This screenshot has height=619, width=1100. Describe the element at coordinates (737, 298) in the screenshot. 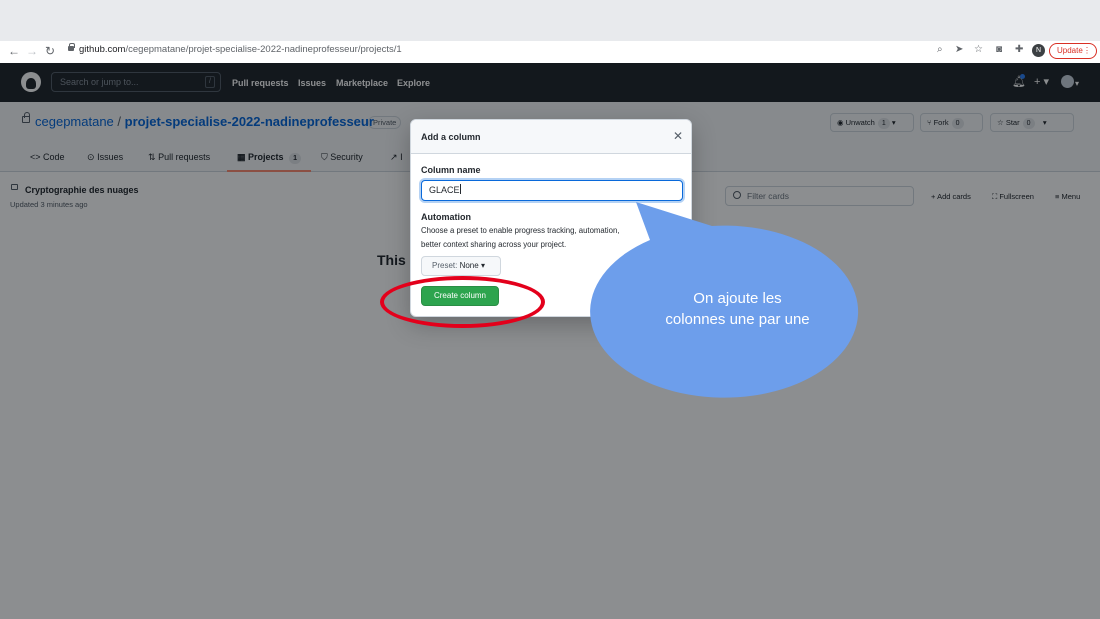

I see `bubble-text-line1: On ajoute les` at that location.